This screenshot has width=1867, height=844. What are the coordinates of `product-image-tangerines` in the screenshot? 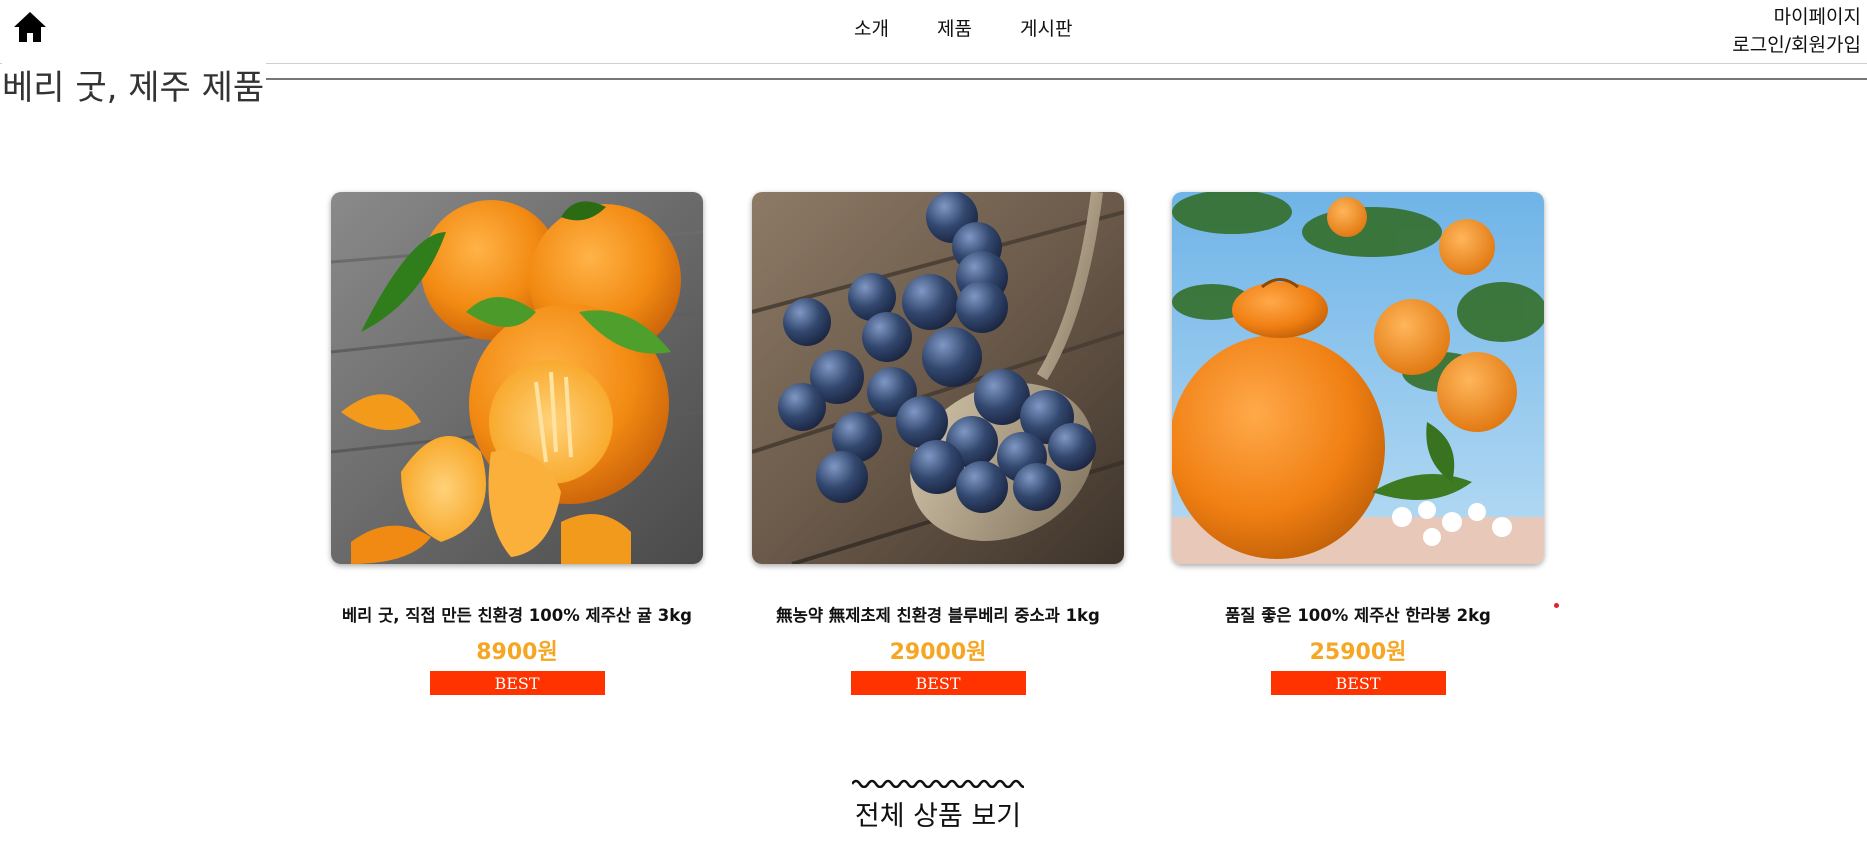 It's located at (517, 378).